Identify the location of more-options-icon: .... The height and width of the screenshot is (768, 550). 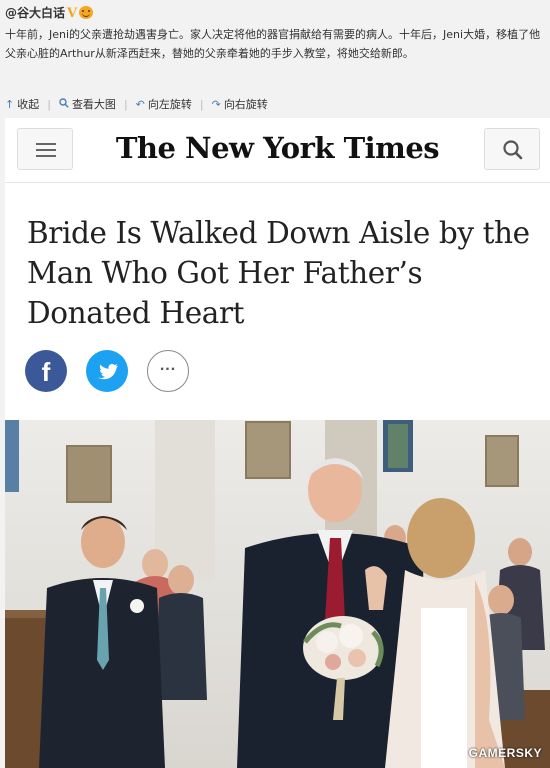
(168, 365).